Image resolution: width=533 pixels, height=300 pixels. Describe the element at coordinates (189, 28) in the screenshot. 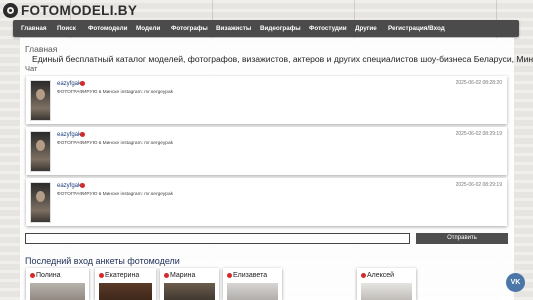

I see `nav-item-photographers: Фотографы` at that location.